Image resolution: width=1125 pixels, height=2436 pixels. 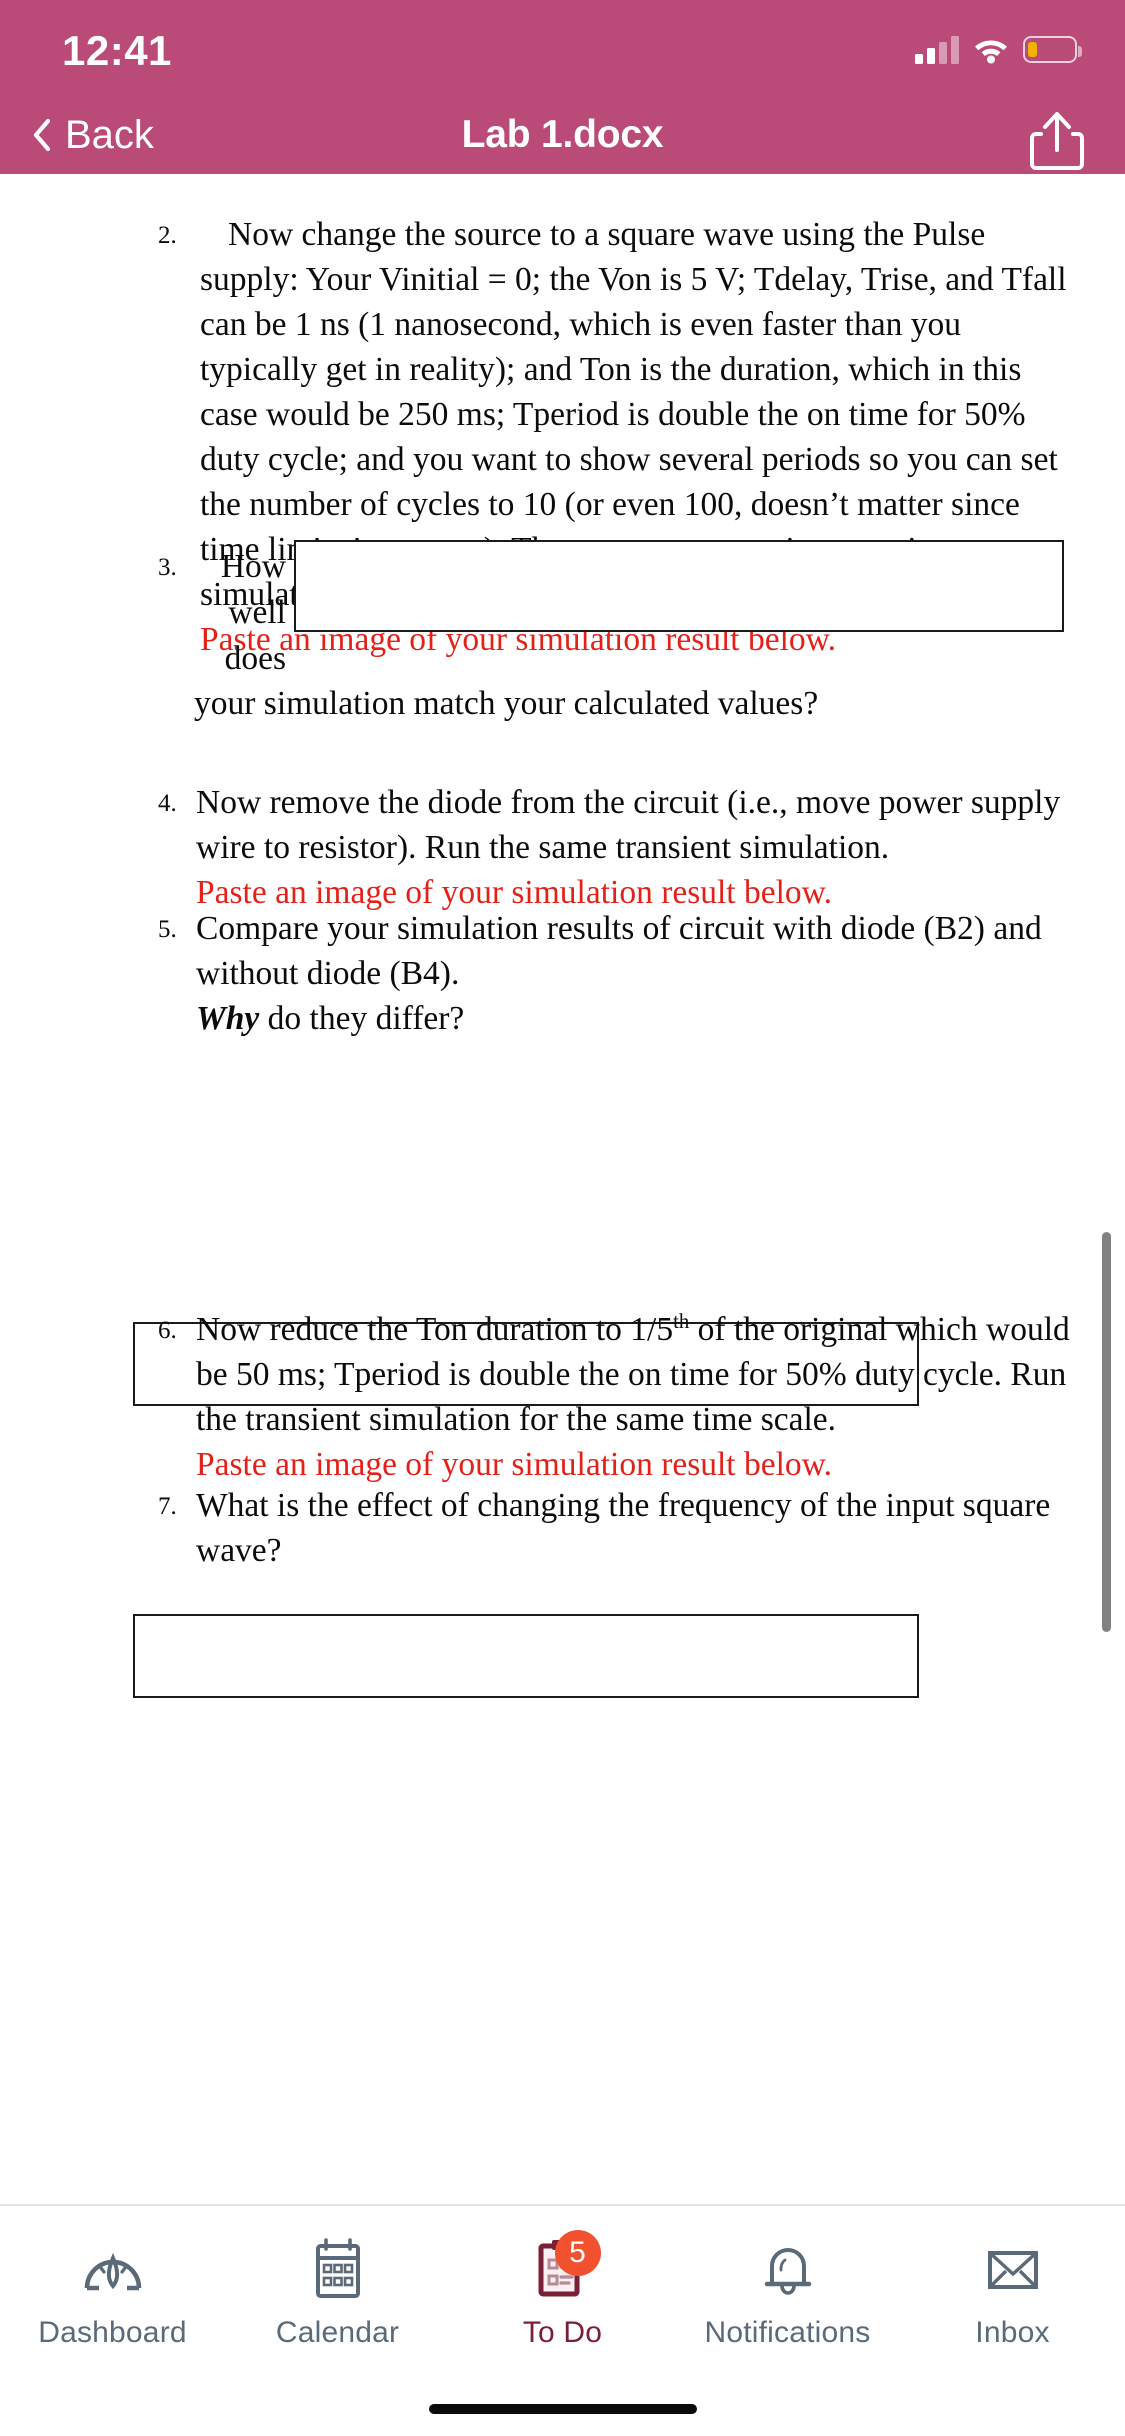 I want to click on tab-label-dashboard: Dashboard, so click(x=112, y=2332).